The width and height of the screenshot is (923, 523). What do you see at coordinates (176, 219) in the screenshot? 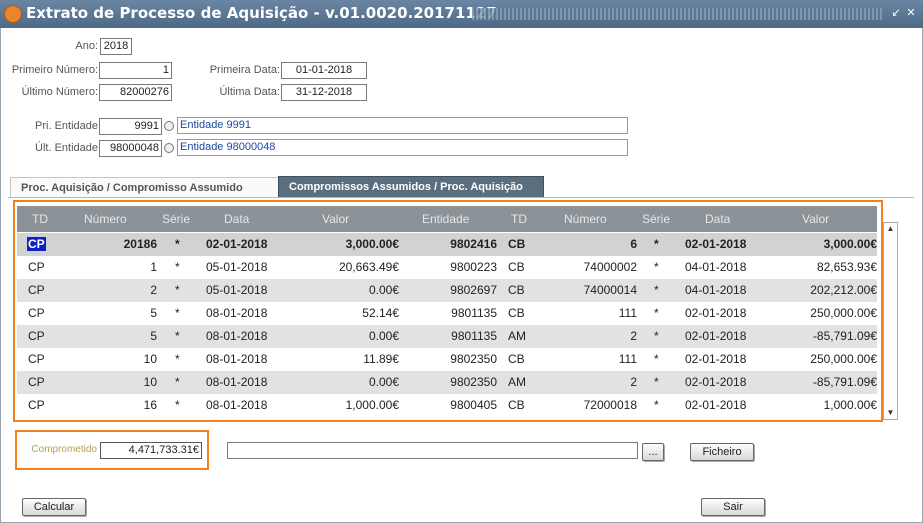
I see `header-serie: Série` at bounding box center [176, 219].